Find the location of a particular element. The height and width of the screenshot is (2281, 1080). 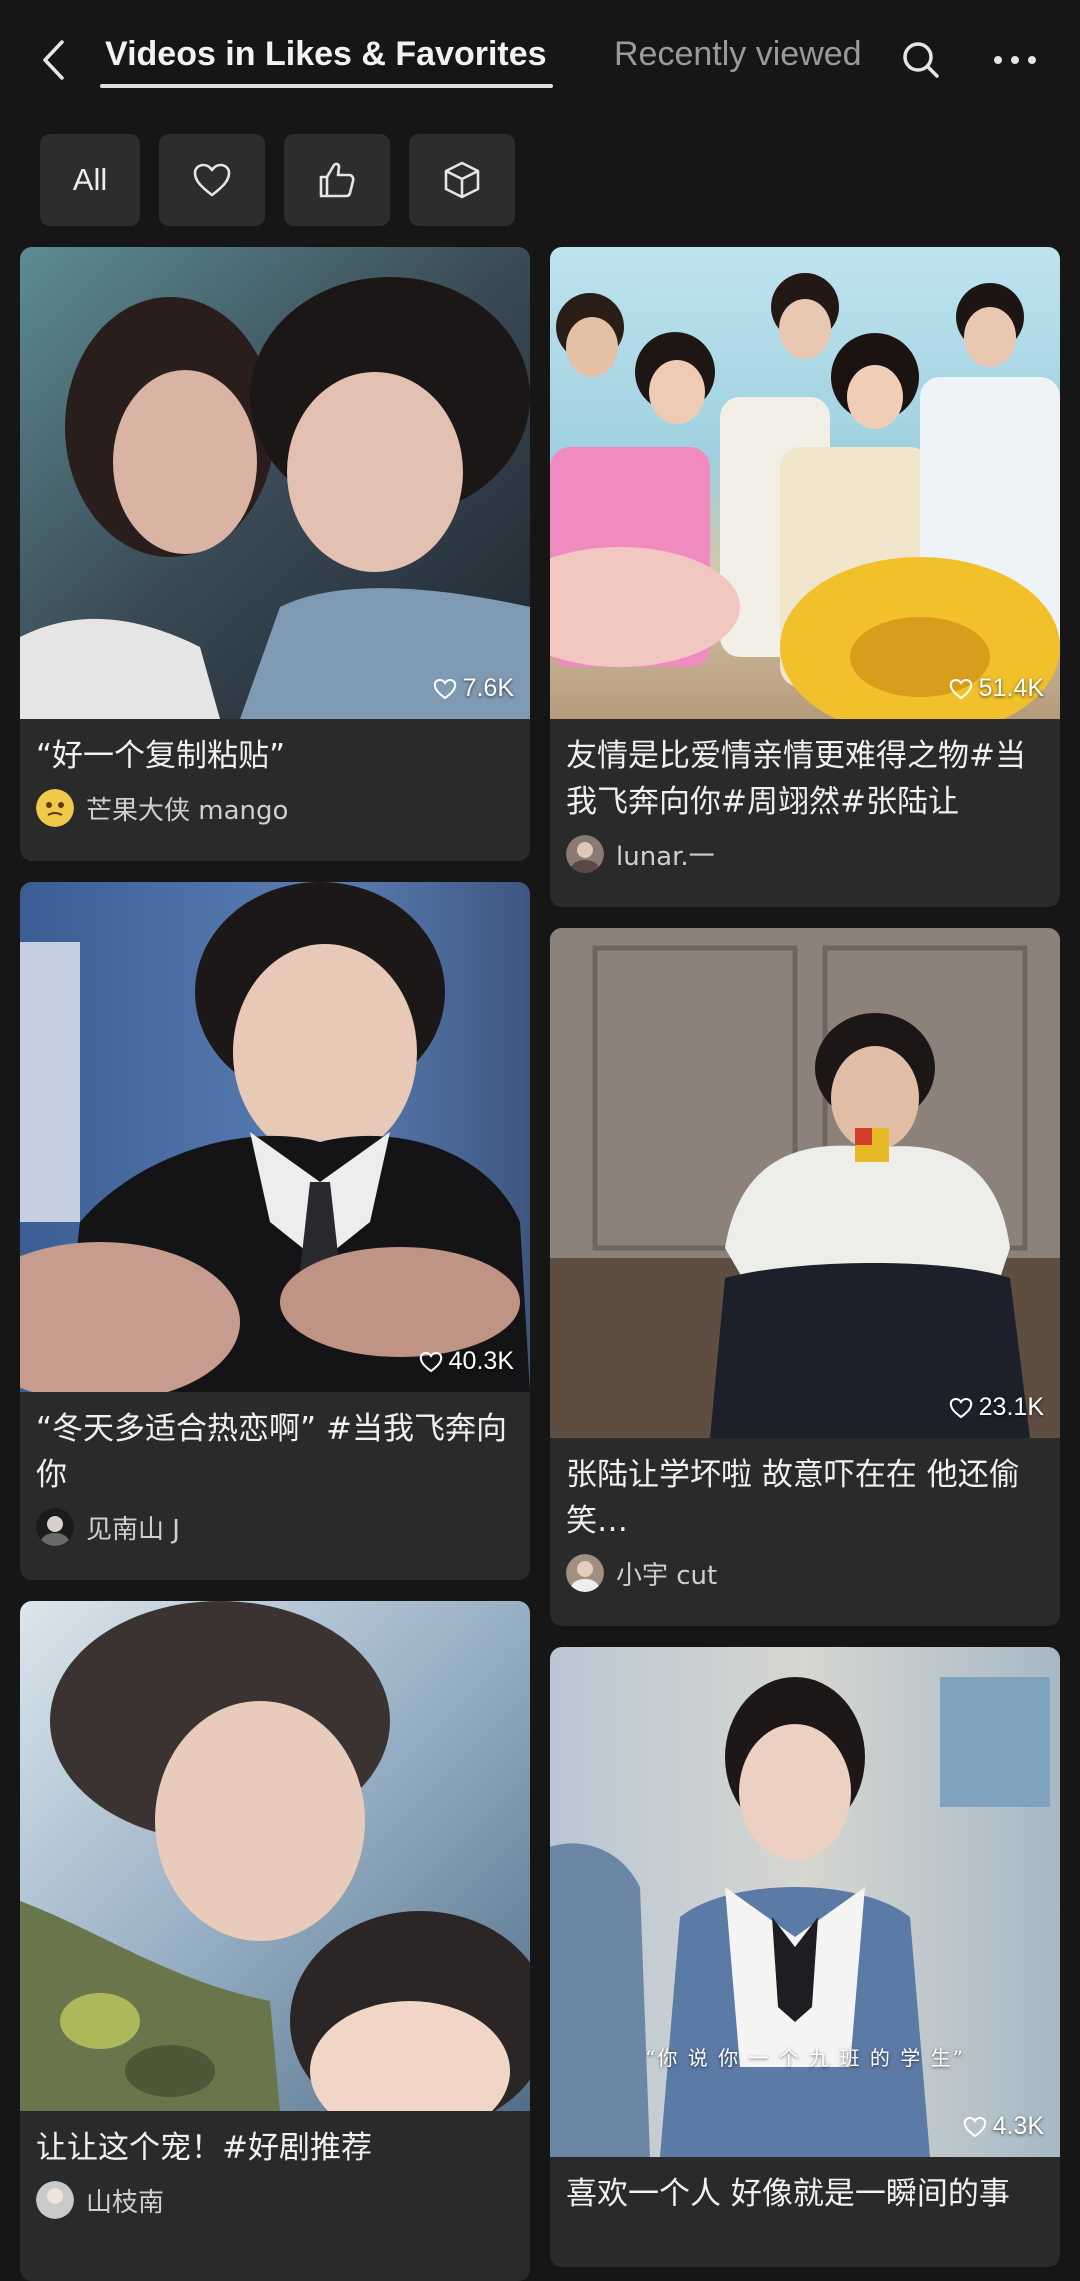

like-count: 23.1K is located at coordinates (996, 1407).